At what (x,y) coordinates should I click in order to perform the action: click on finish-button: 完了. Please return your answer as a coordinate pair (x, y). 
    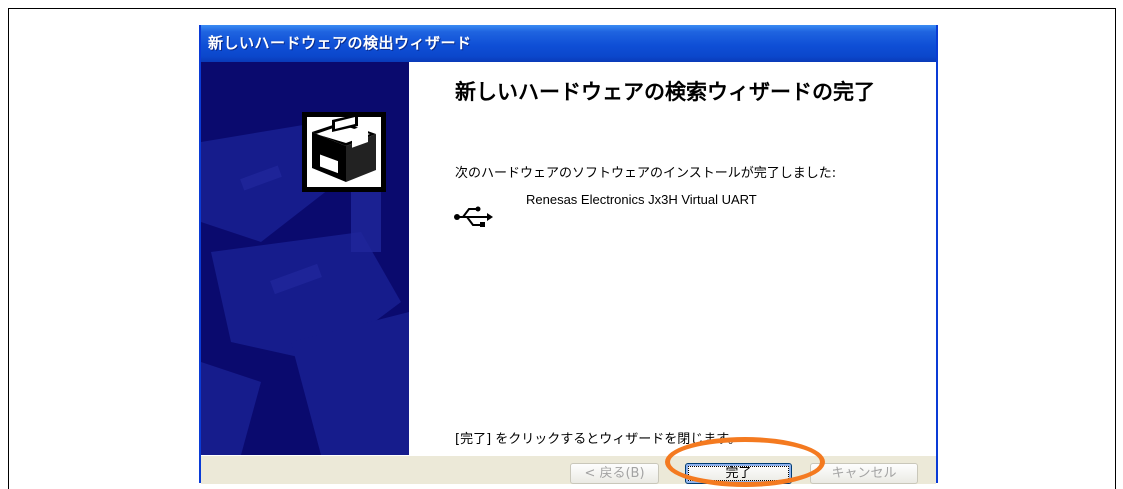
    Looking at the image, I should click on (738, 473).